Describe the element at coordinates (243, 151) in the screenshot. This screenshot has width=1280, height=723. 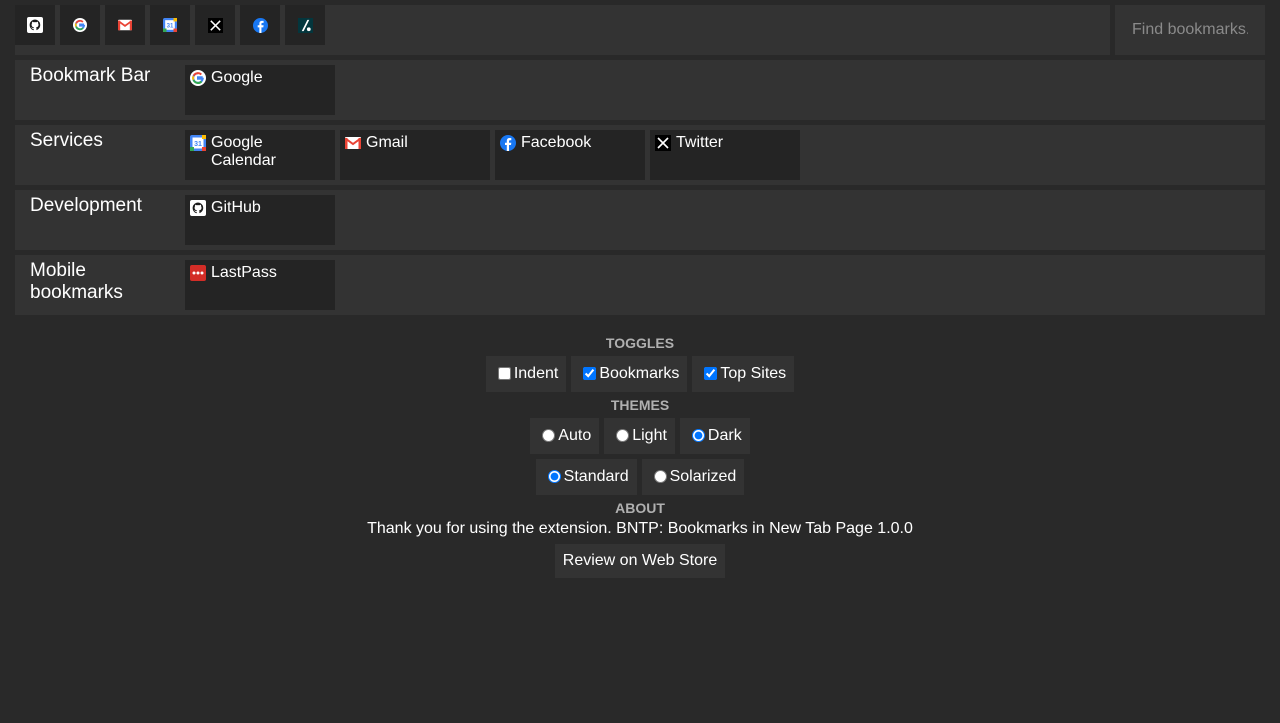
I see `bookmark-label: Google Calendar` at that location.